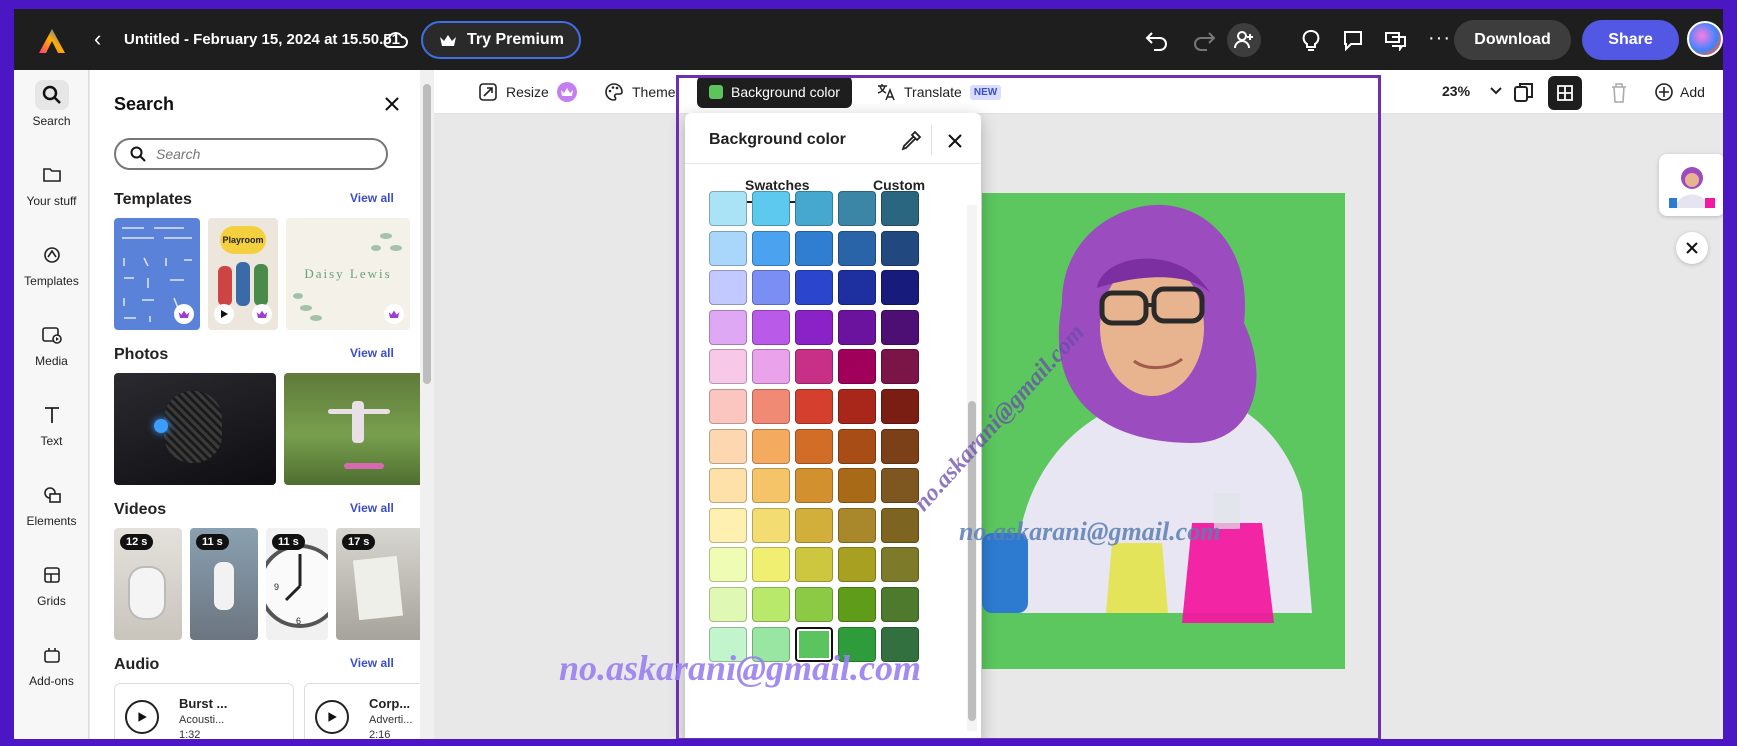  Describe the element at coordinates (372, 663) in the screenshot. I see `audio-view-all-link: View all` at that location.